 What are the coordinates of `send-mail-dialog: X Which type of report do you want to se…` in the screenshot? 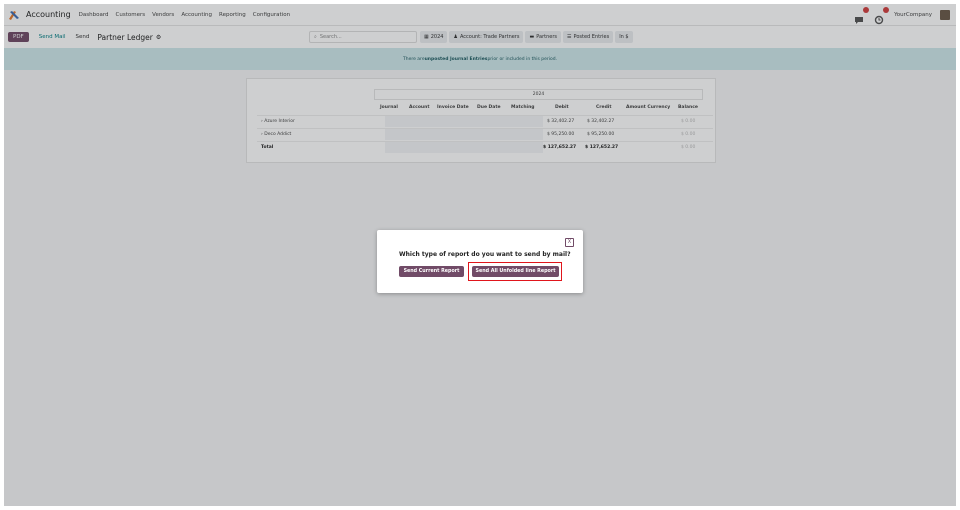 It's located at (480, 261).